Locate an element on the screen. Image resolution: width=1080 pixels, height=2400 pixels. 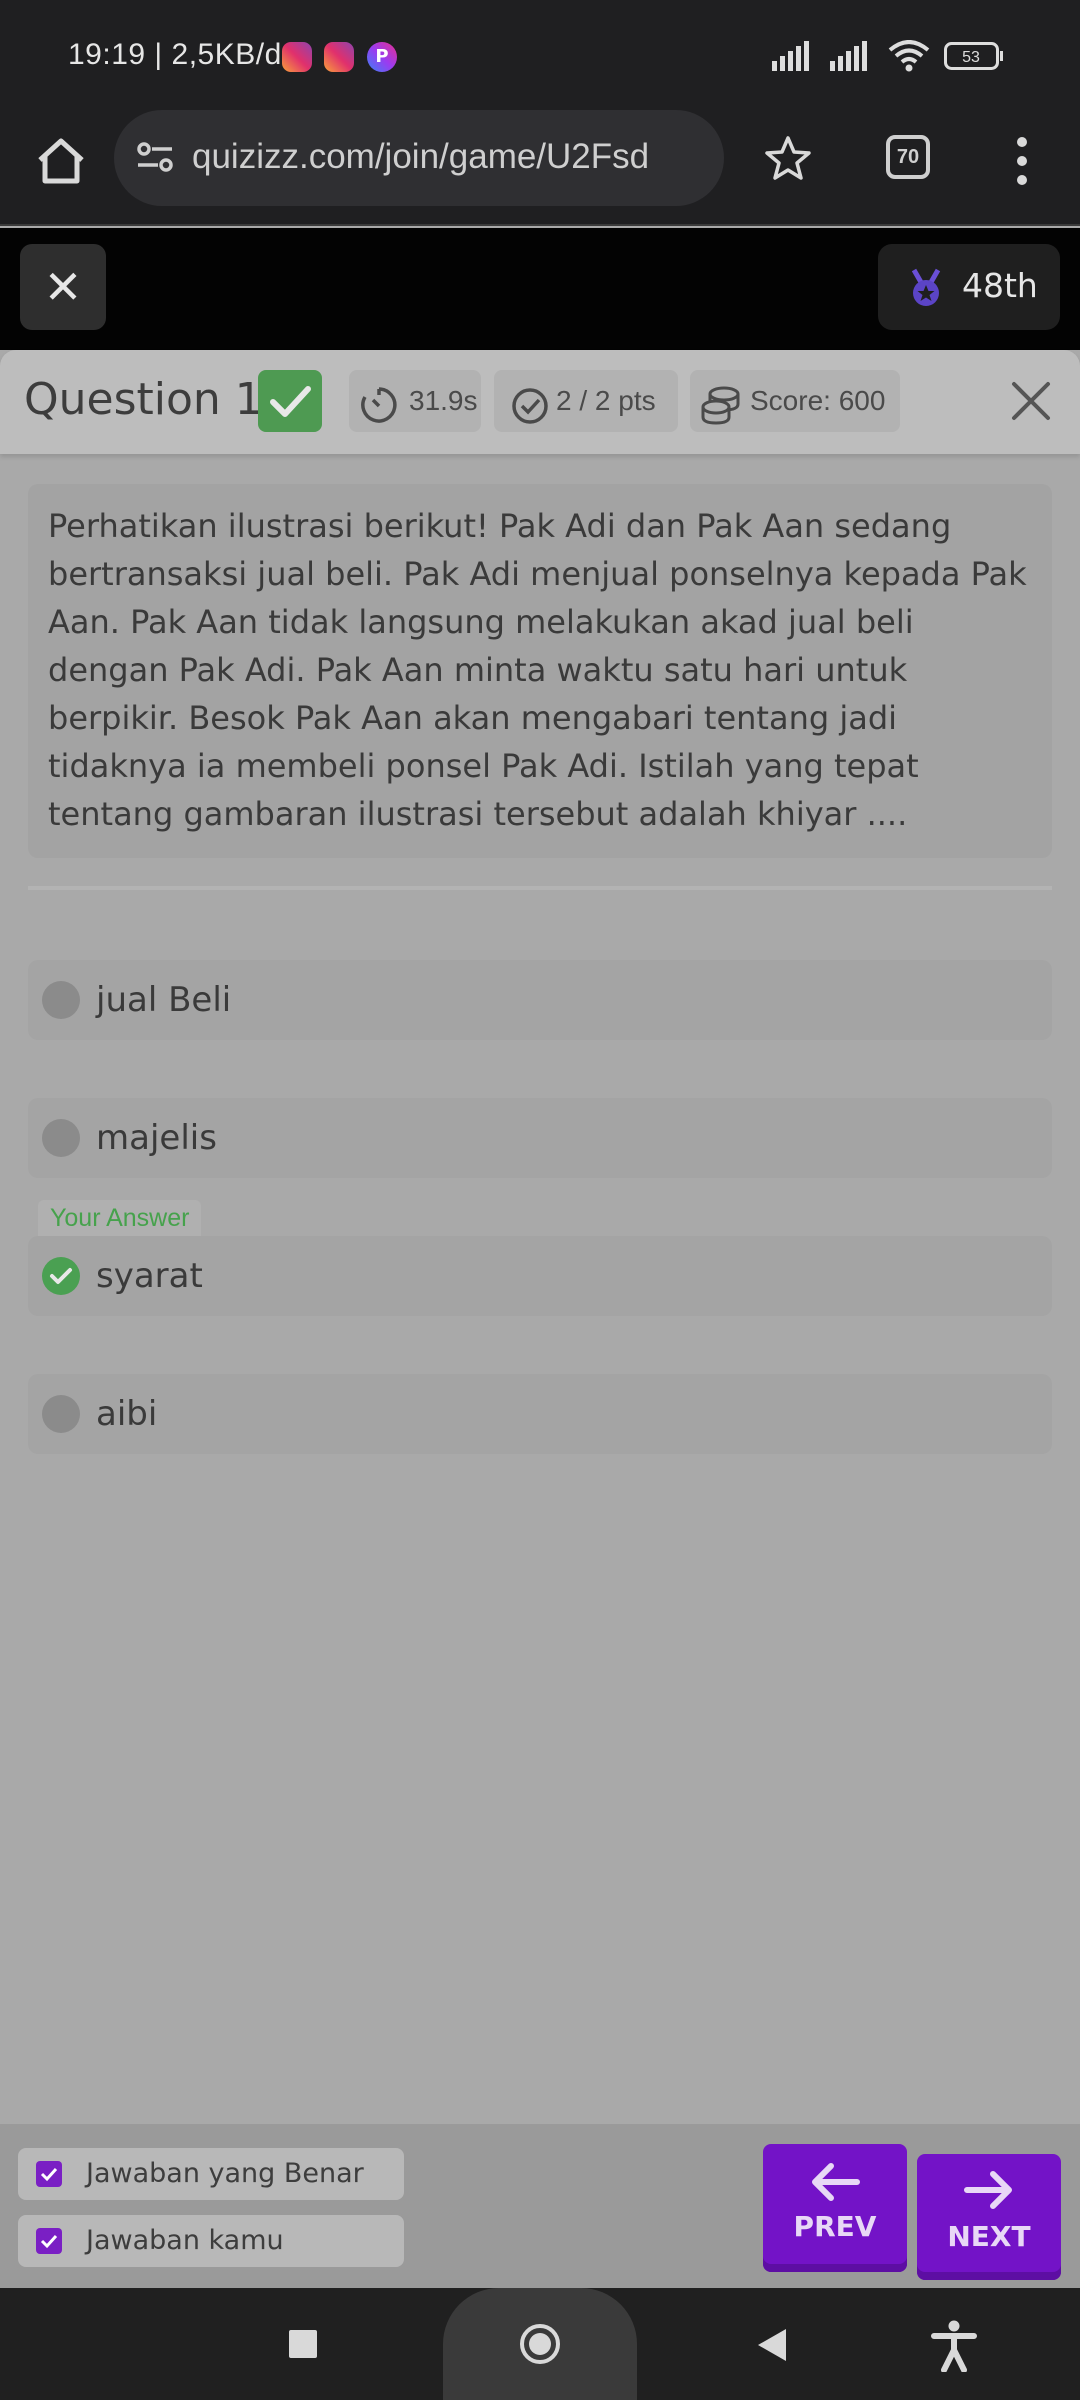
timer-icon is located at coordinates (379, 405).